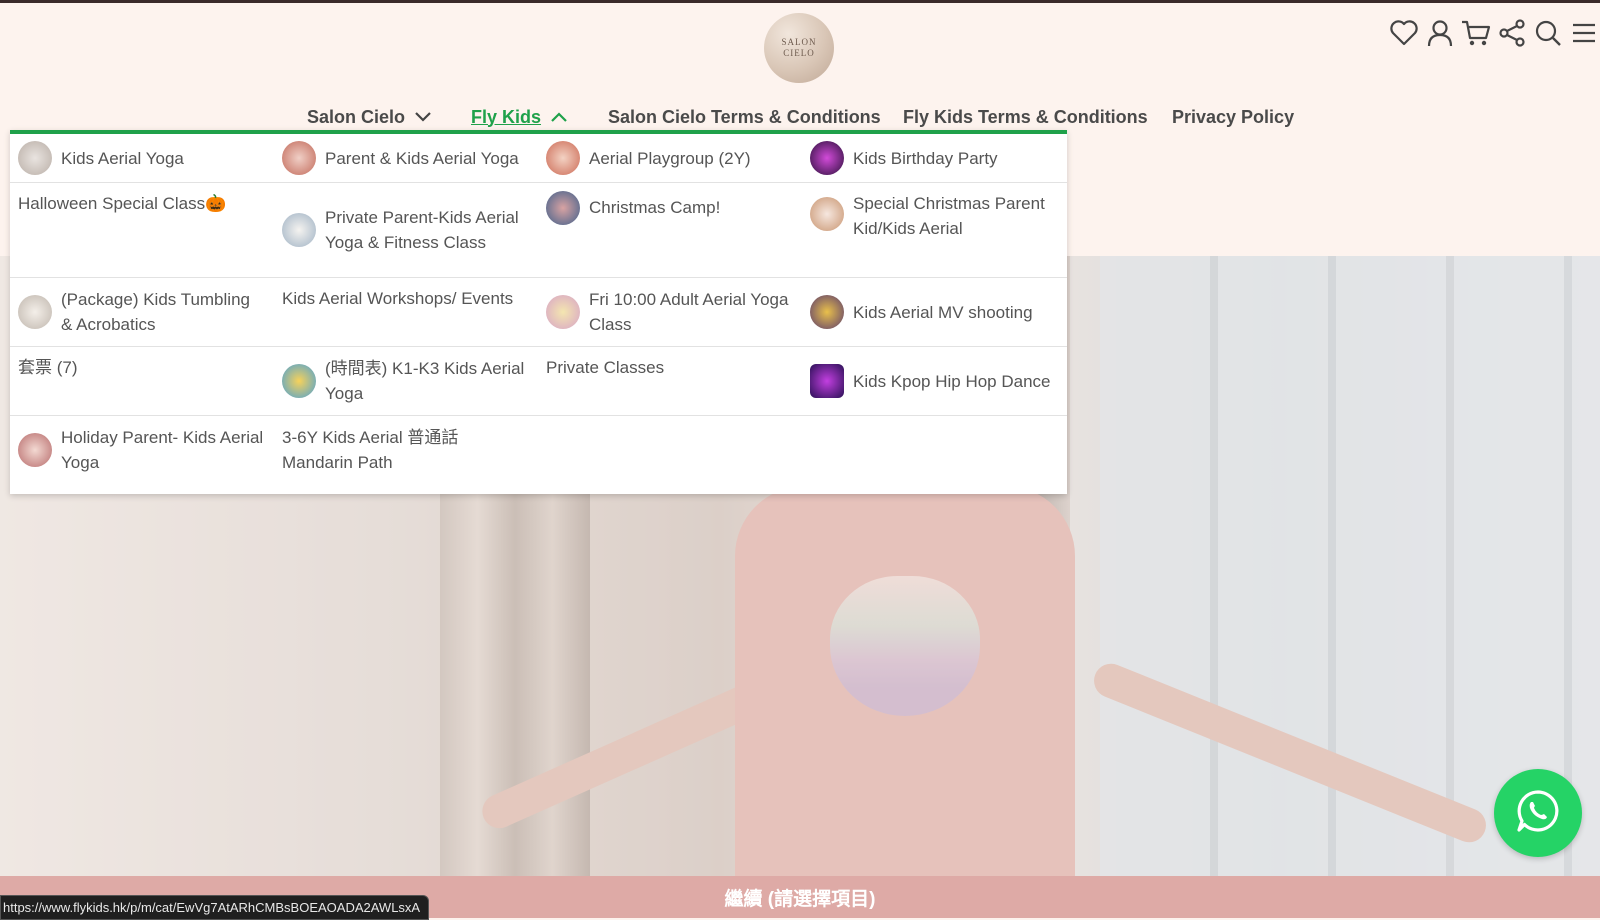 Image resolution: width=1600 pixels, height=920 pixels. What do you see at coordinates (1494, 33) in the screenshot?
I see `header-icons` at bounding box center [1494, 33].